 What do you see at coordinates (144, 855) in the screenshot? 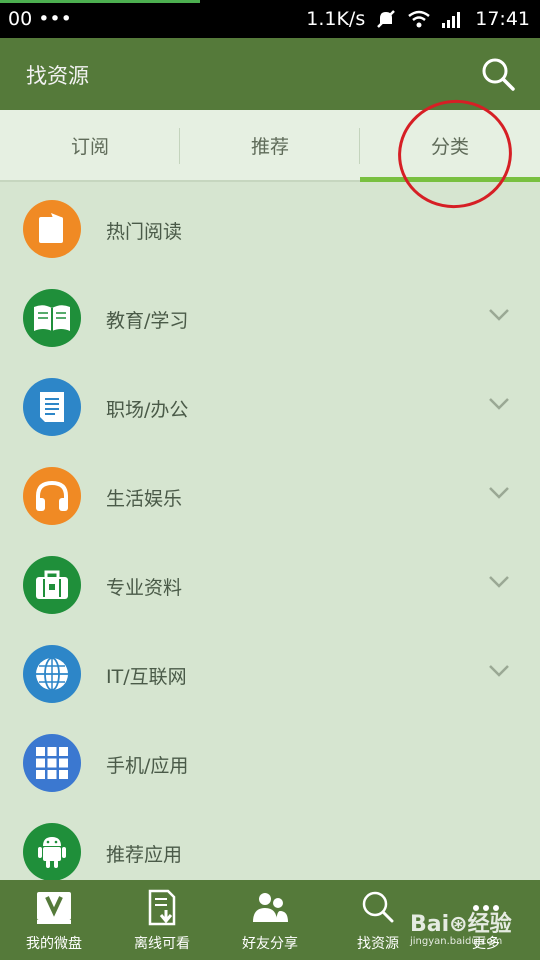
I see `category-label: 推荐应用` at bounding box center [144, 855].